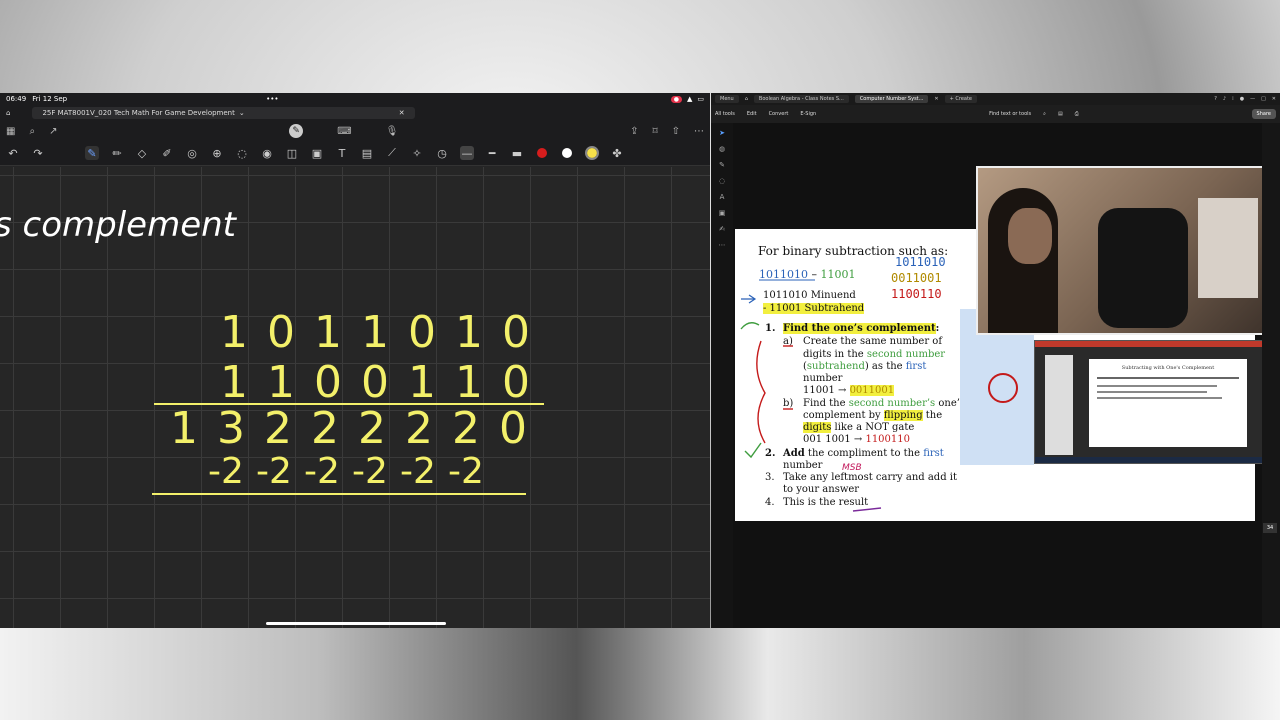  I want to click on menu-edit: Edit, so click(752, 114).